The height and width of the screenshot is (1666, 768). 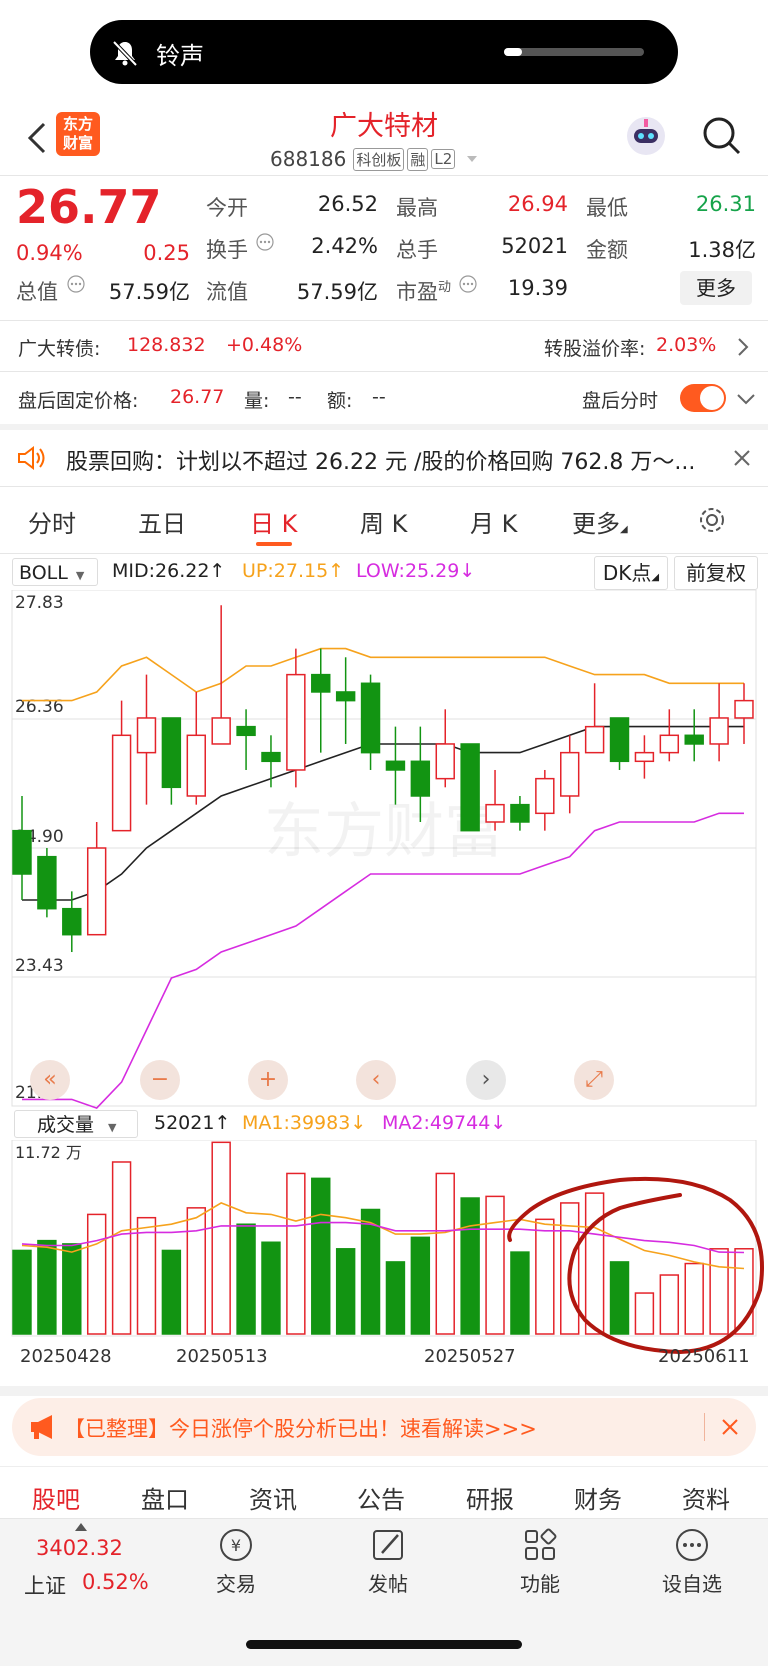 I want to click on scroll-left-button: ‹, so click(x=376, y=1080).